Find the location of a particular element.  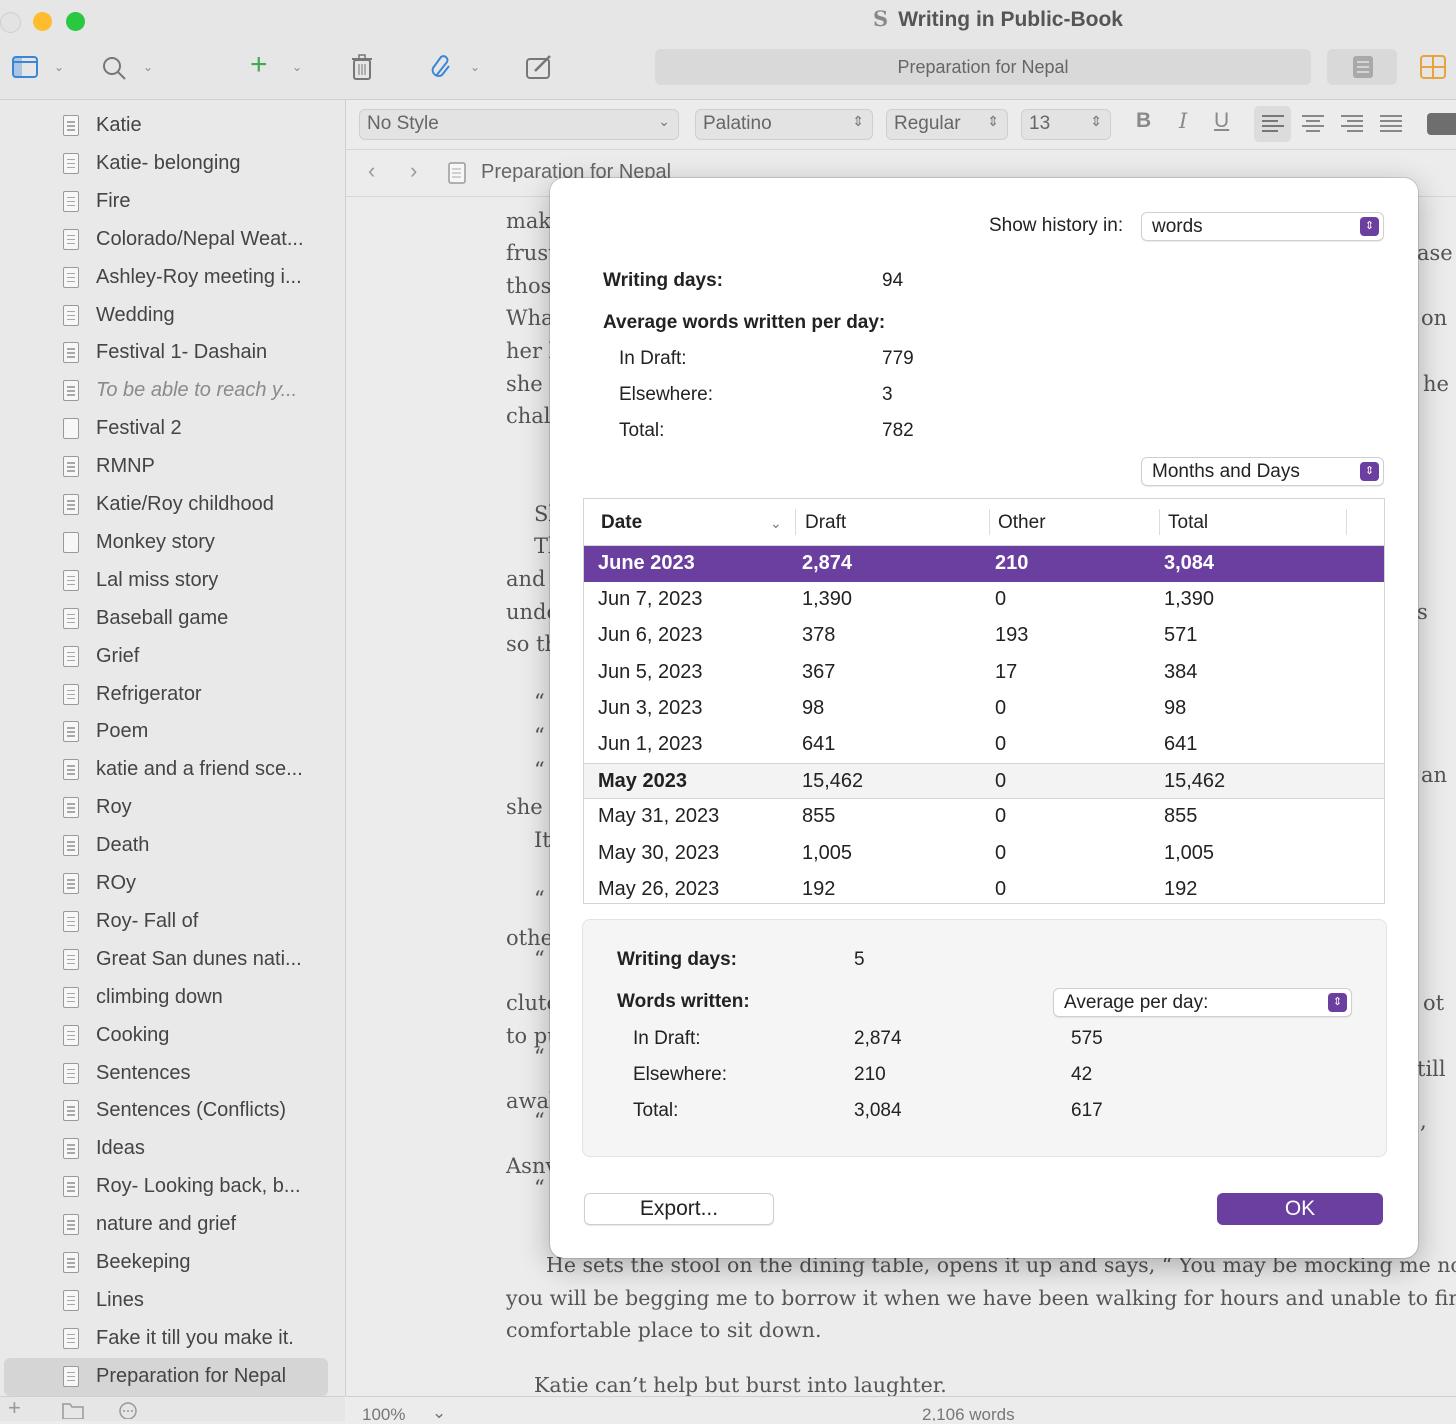

binder-item: Sentences is located at coordinates (166, 1074).